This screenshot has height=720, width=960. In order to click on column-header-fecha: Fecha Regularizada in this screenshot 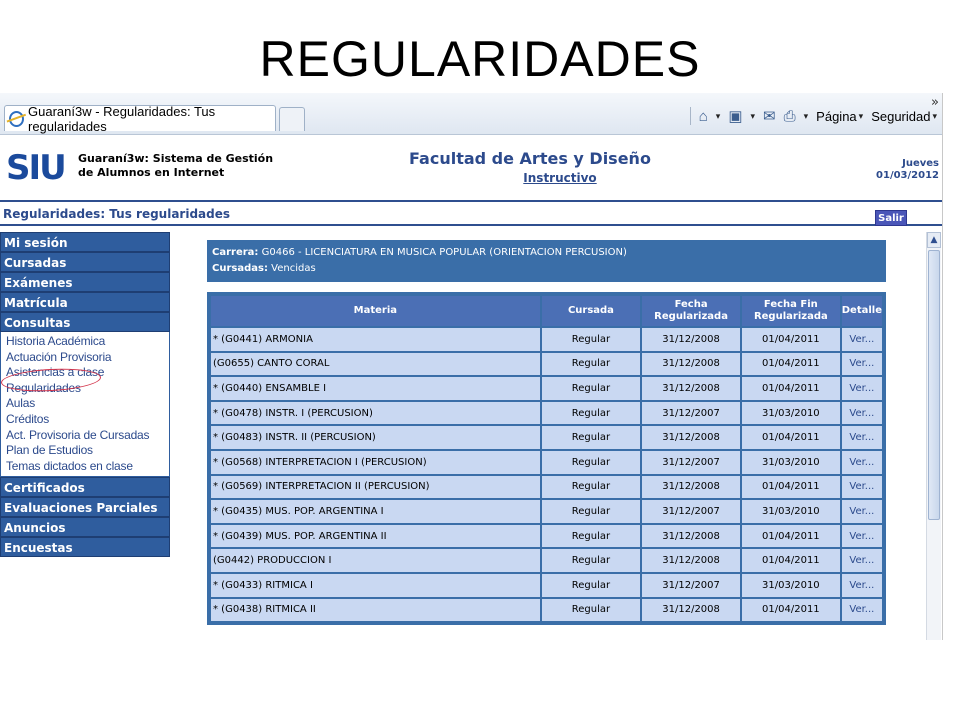, I will do `click(691, 311)`.